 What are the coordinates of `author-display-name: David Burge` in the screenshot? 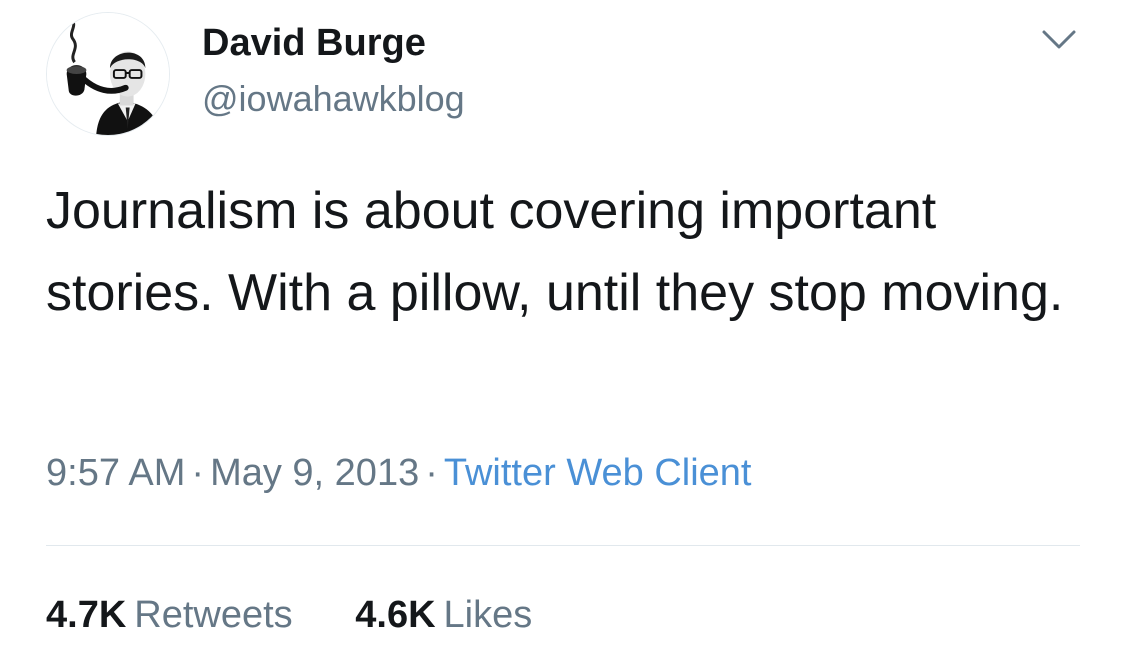 It's located at (314, 43).